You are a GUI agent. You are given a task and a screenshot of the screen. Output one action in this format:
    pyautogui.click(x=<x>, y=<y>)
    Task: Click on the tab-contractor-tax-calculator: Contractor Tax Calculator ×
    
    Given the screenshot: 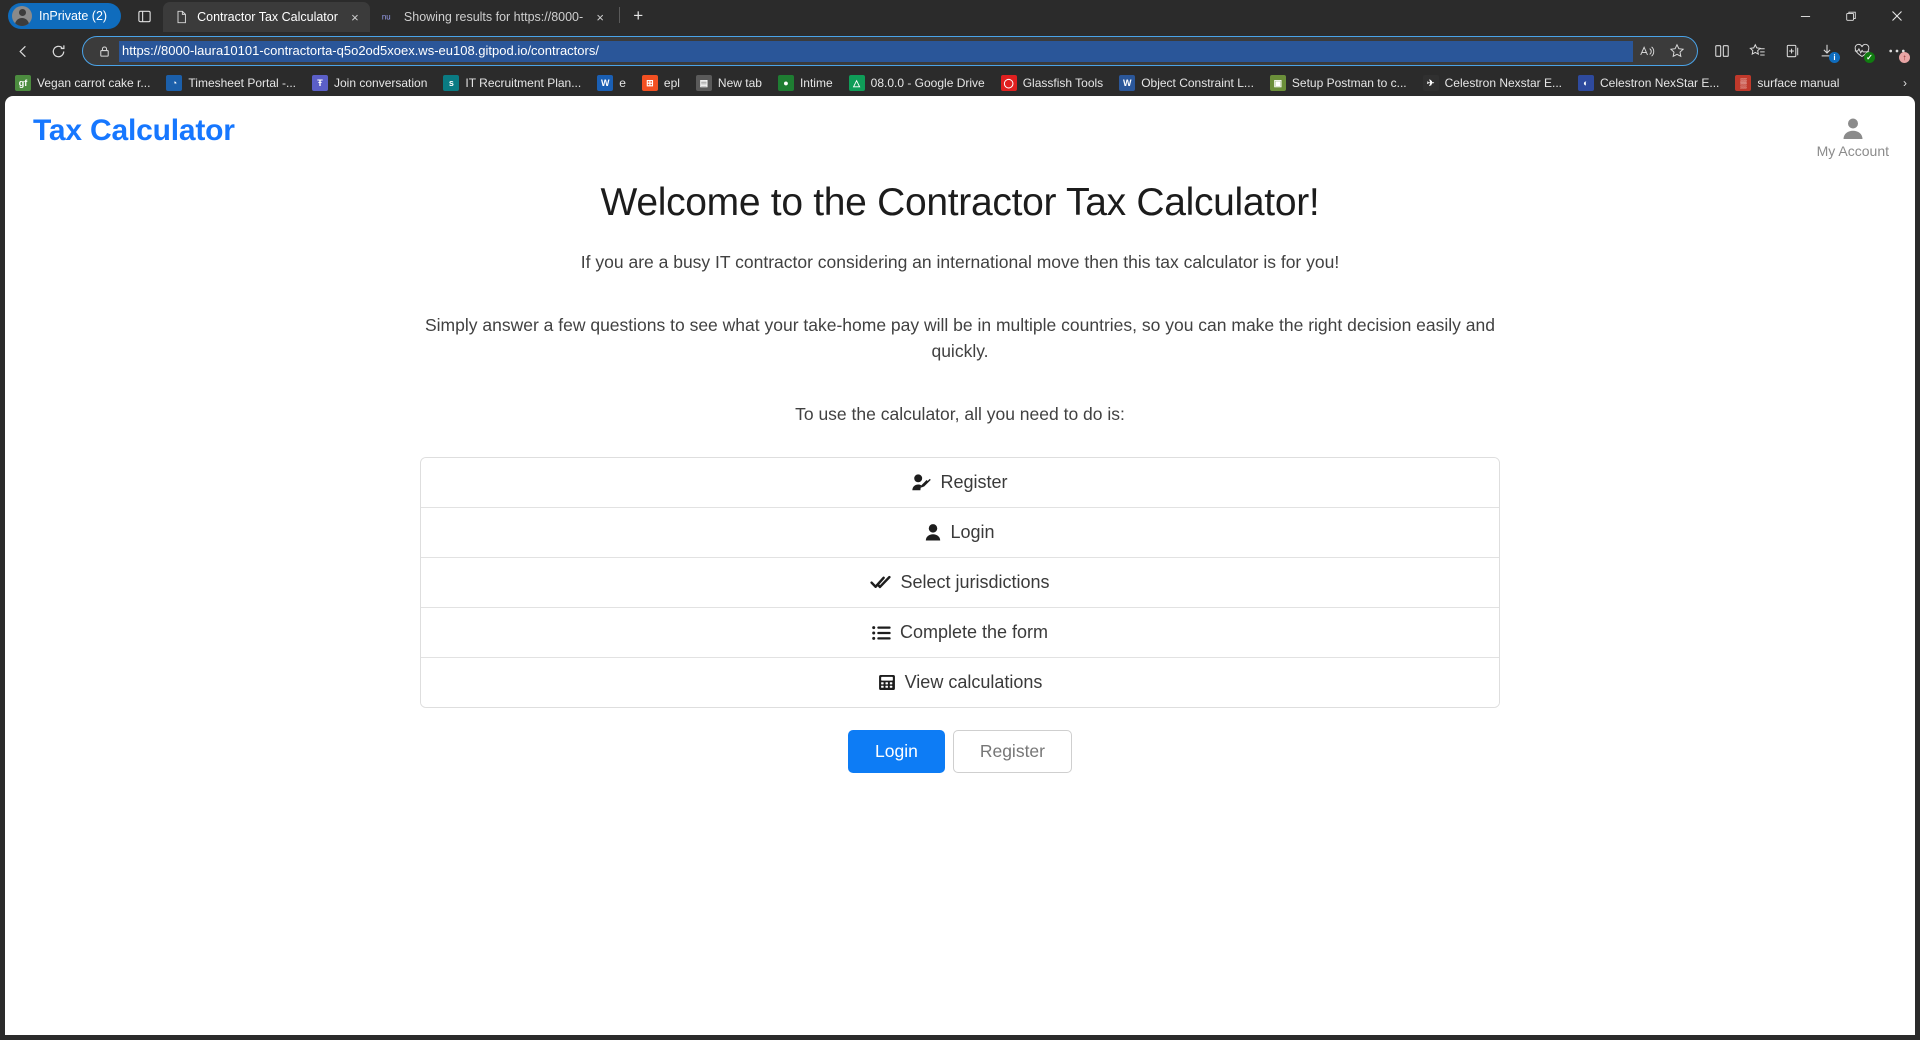 What is the action you would take?
    pyautogui.click(x=266, y=17)
    